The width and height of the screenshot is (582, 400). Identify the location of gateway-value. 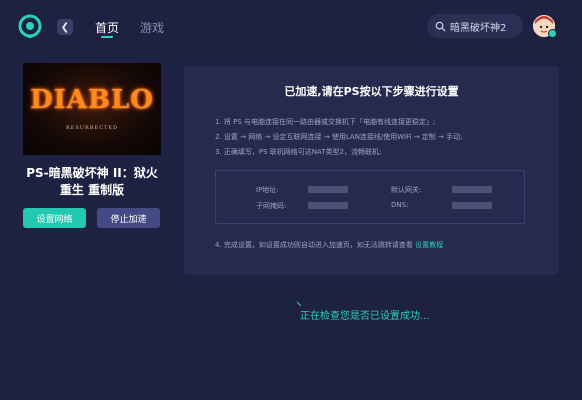
(472, 189).